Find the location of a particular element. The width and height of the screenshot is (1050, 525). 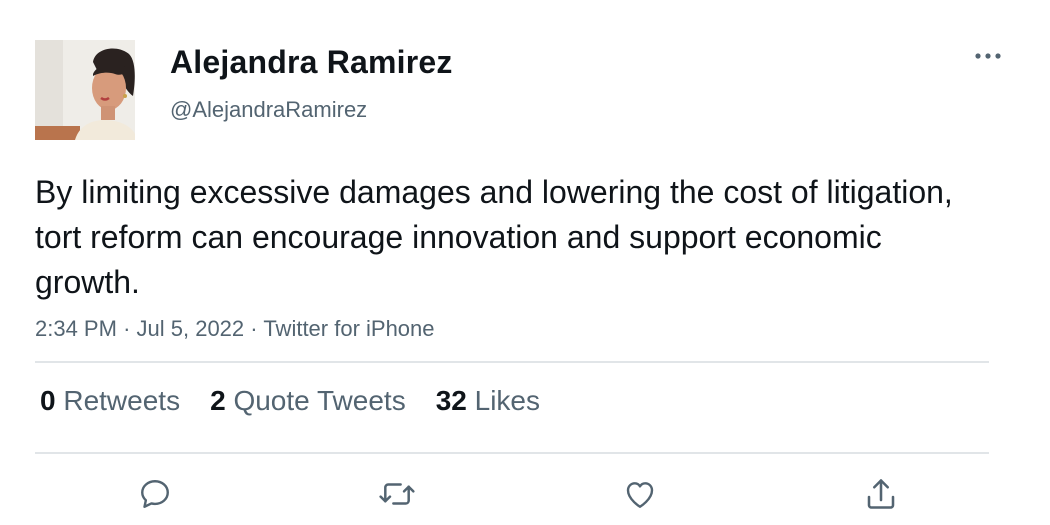

heart-icon is located at coordinates (640, 495).